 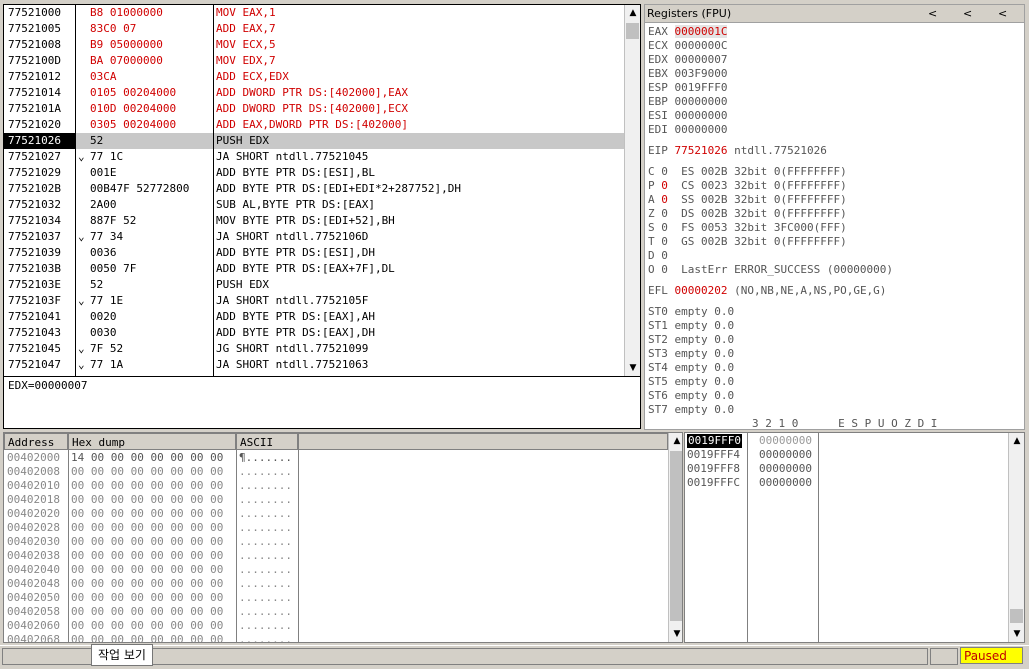 What do you see at coordinates (315, 349) in the screenshot?
I see `disassembly-row: 77521045 ⌄ 7F 52 JG SHORT ntdll.77521099` at bounding box center [315, 349].